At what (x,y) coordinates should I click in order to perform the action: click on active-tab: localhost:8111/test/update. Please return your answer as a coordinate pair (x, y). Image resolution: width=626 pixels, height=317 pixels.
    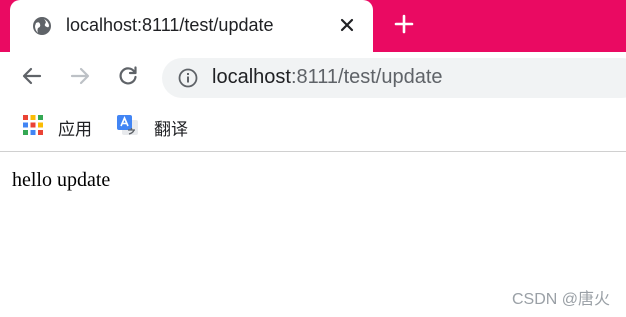
    Looking at the image, I should click on (191, 26).